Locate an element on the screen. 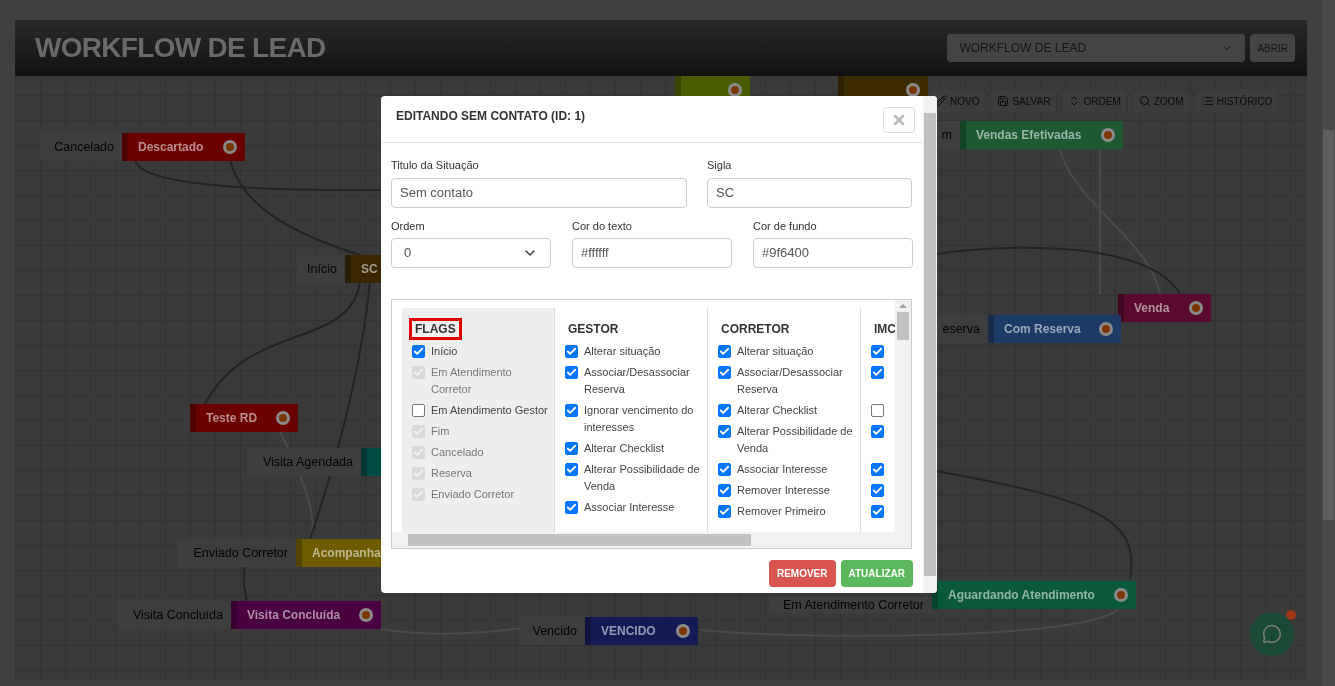 Image resolution: width=1335 pixels, height=686 pixels. state-node: Descartado is located at coordinates (183, 147).